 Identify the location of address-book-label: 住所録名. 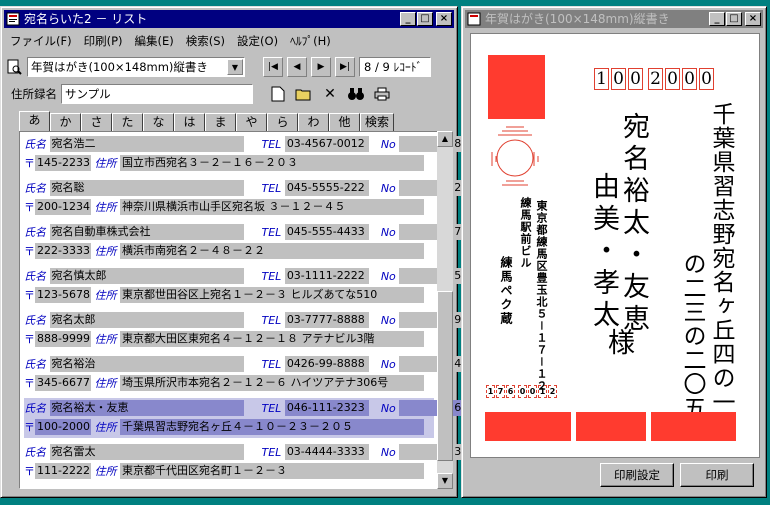
(34, 94).